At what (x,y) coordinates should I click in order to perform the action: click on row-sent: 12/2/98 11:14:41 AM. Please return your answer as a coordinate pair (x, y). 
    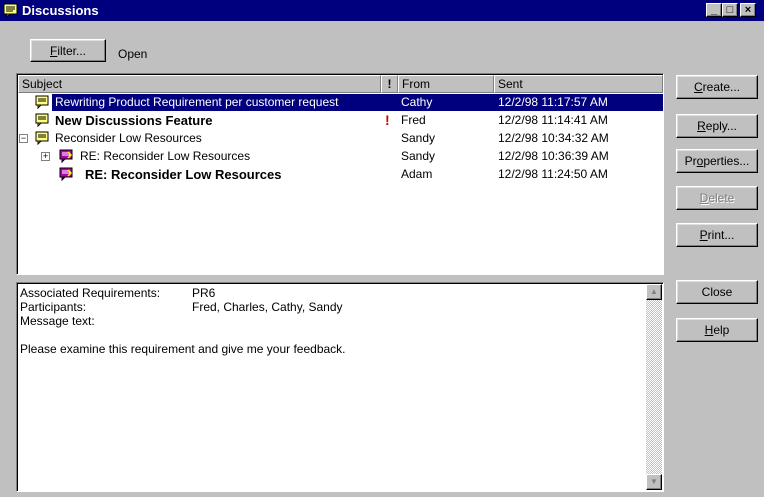
    Looking at the image, I should click on (553, 120).